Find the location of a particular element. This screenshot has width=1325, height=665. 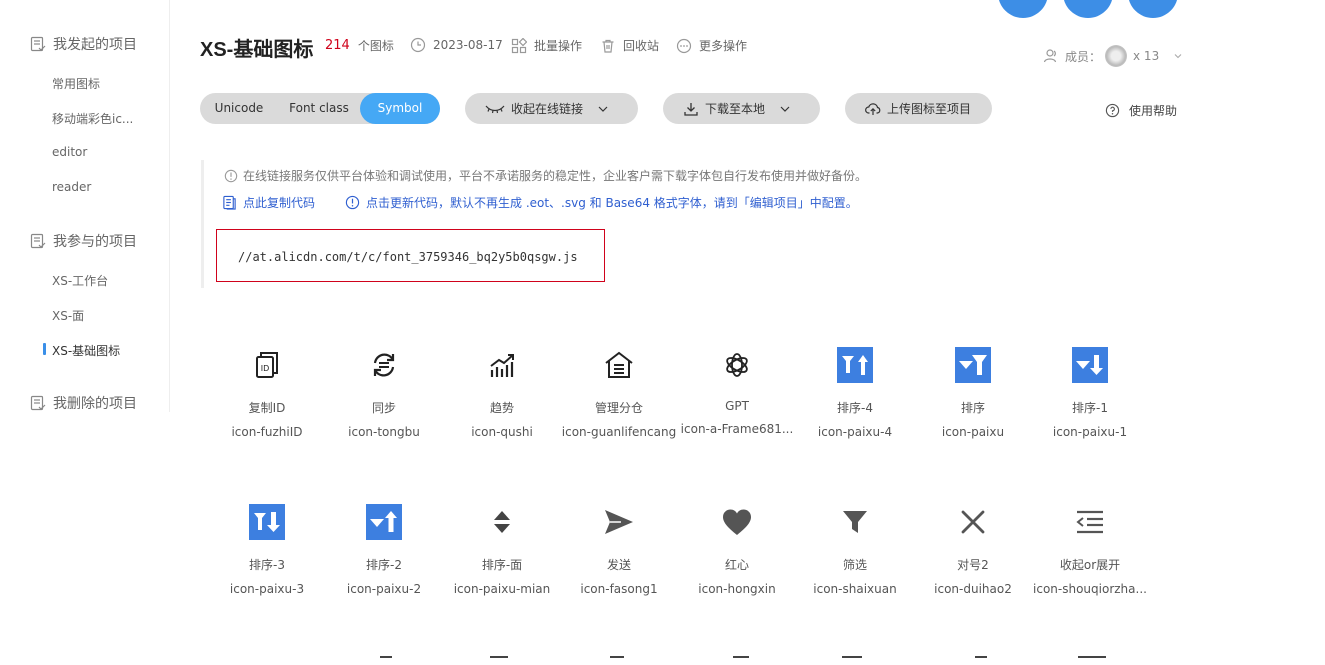

batch-label: 批量操作 is located at coordinates (558, 46).